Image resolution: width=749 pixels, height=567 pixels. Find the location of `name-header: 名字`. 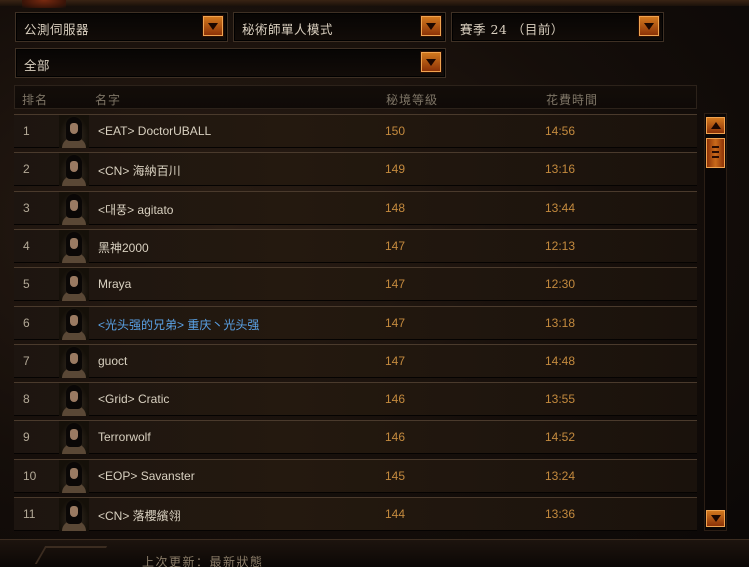

name-header: 名字 is located at coordinates (108, 99).